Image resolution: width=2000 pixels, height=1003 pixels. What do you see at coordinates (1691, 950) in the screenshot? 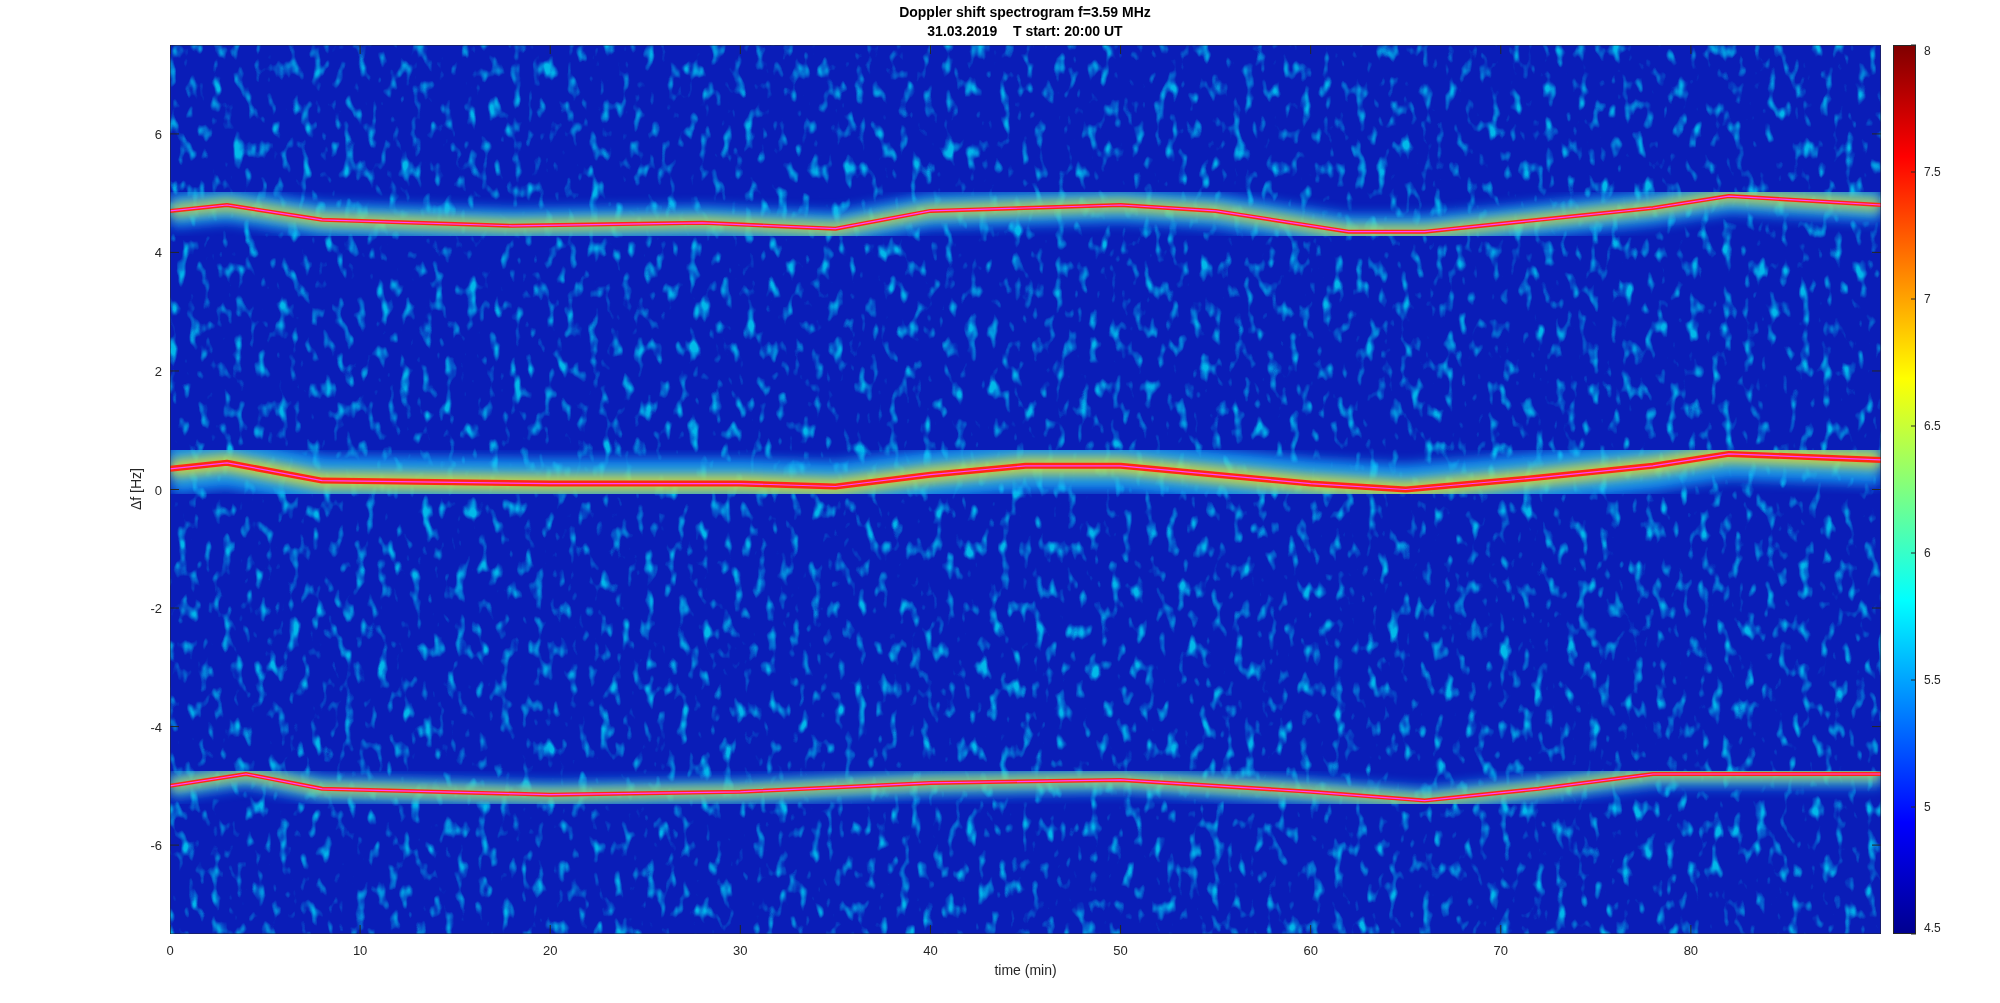
I see `axis-tick-label: 80` at bounding box center [1691, 950].